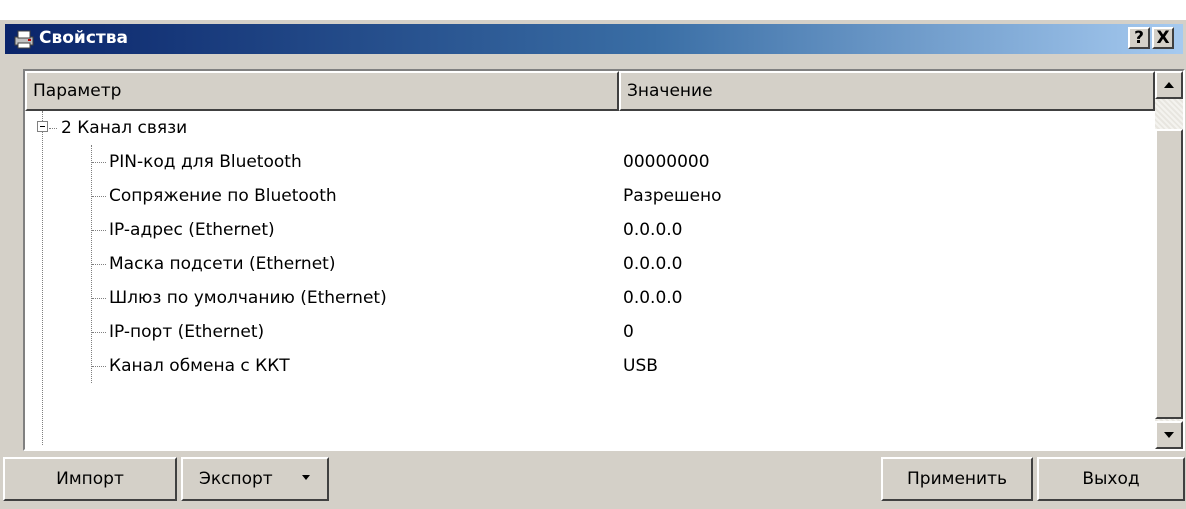  I want to click on param-cell: Шлюз по умолчанию (Ethernet), so click(248, 298).